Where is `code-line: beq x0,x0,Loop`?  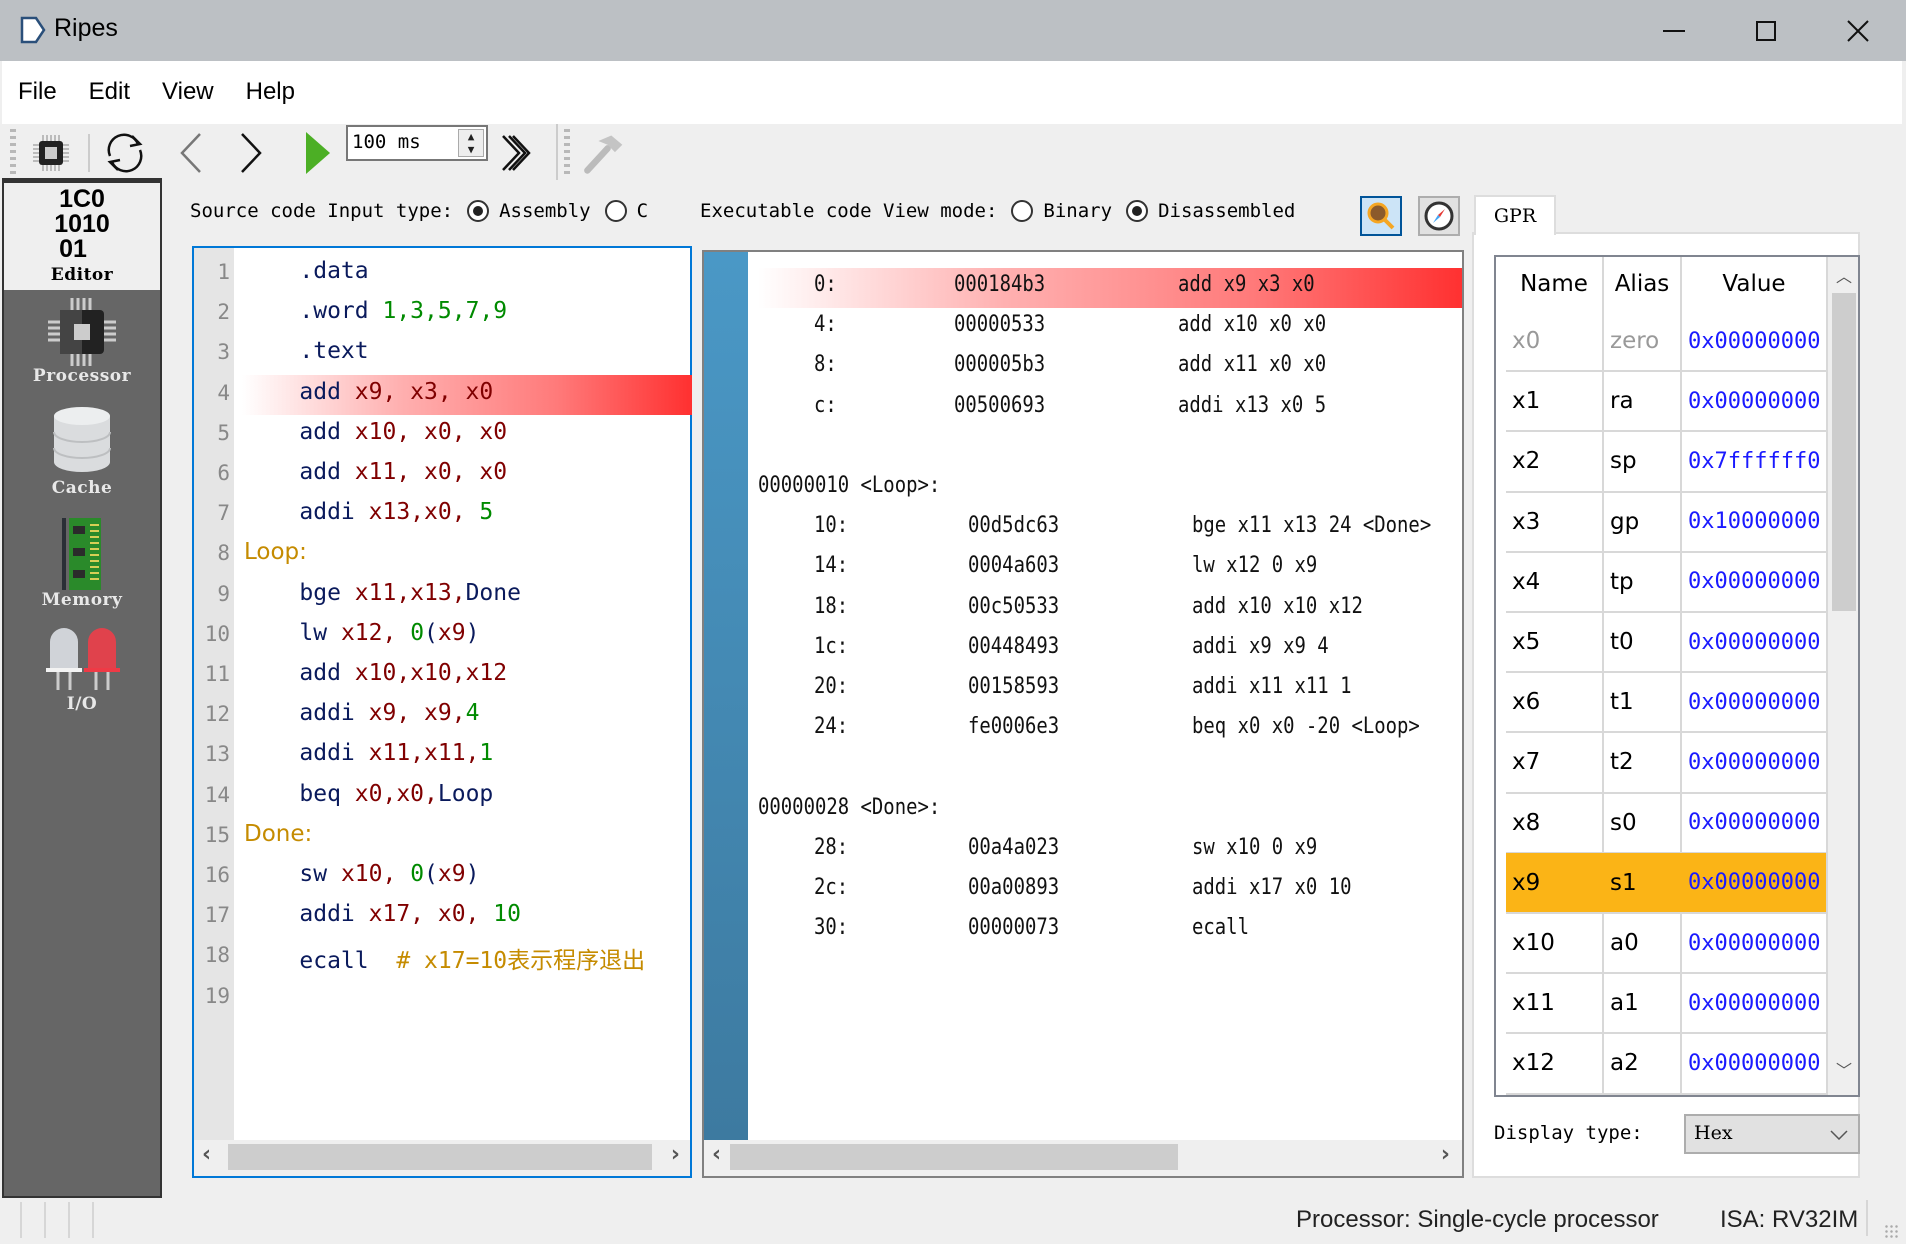
code-line: beq x0,x0,Loop is located at coordinates (368, 794).